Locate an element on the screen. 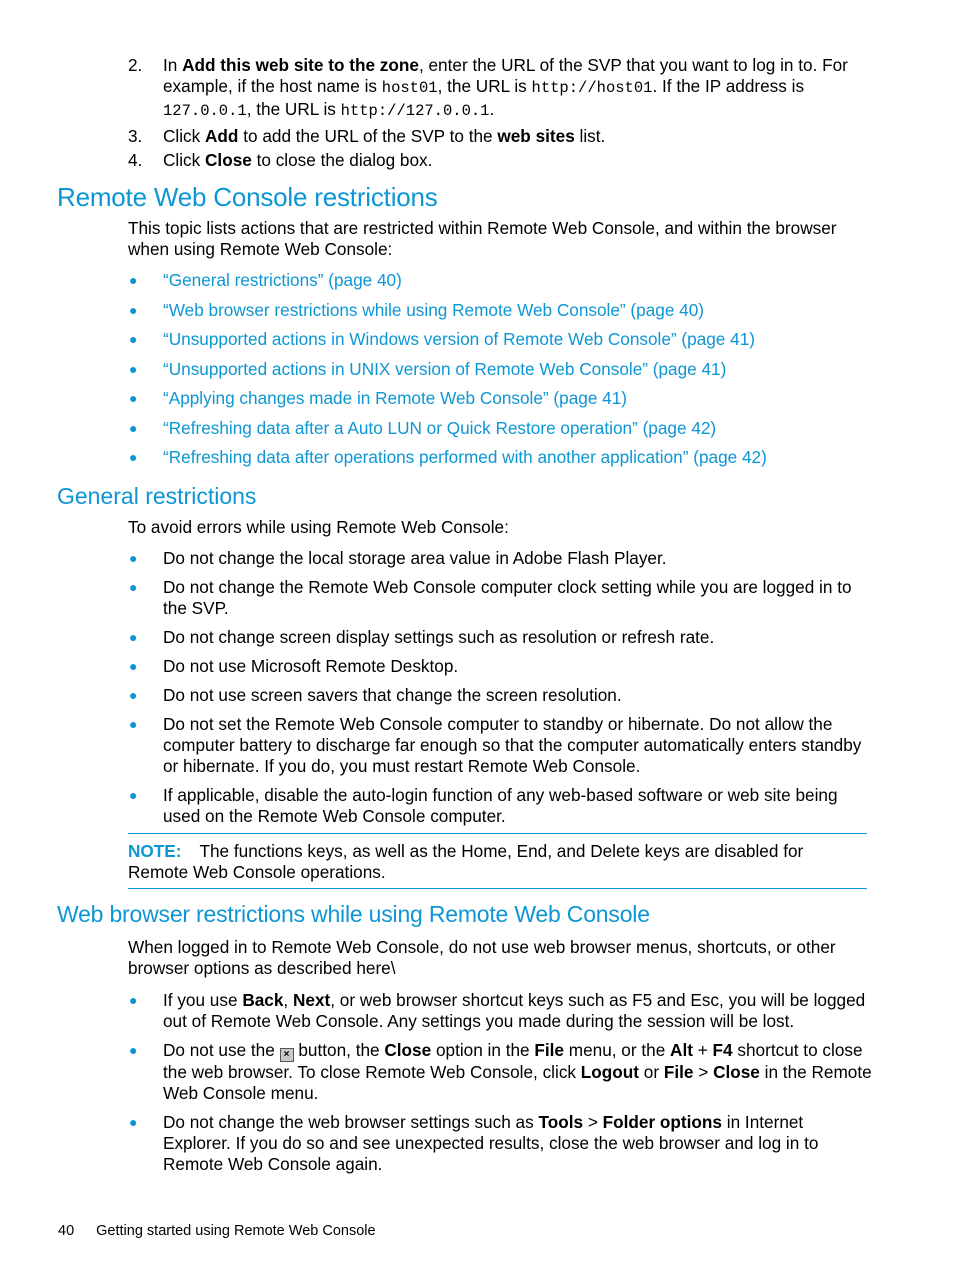  chapter-title: Getting started using Remote Web Console is located at coordinates (236, 1231).